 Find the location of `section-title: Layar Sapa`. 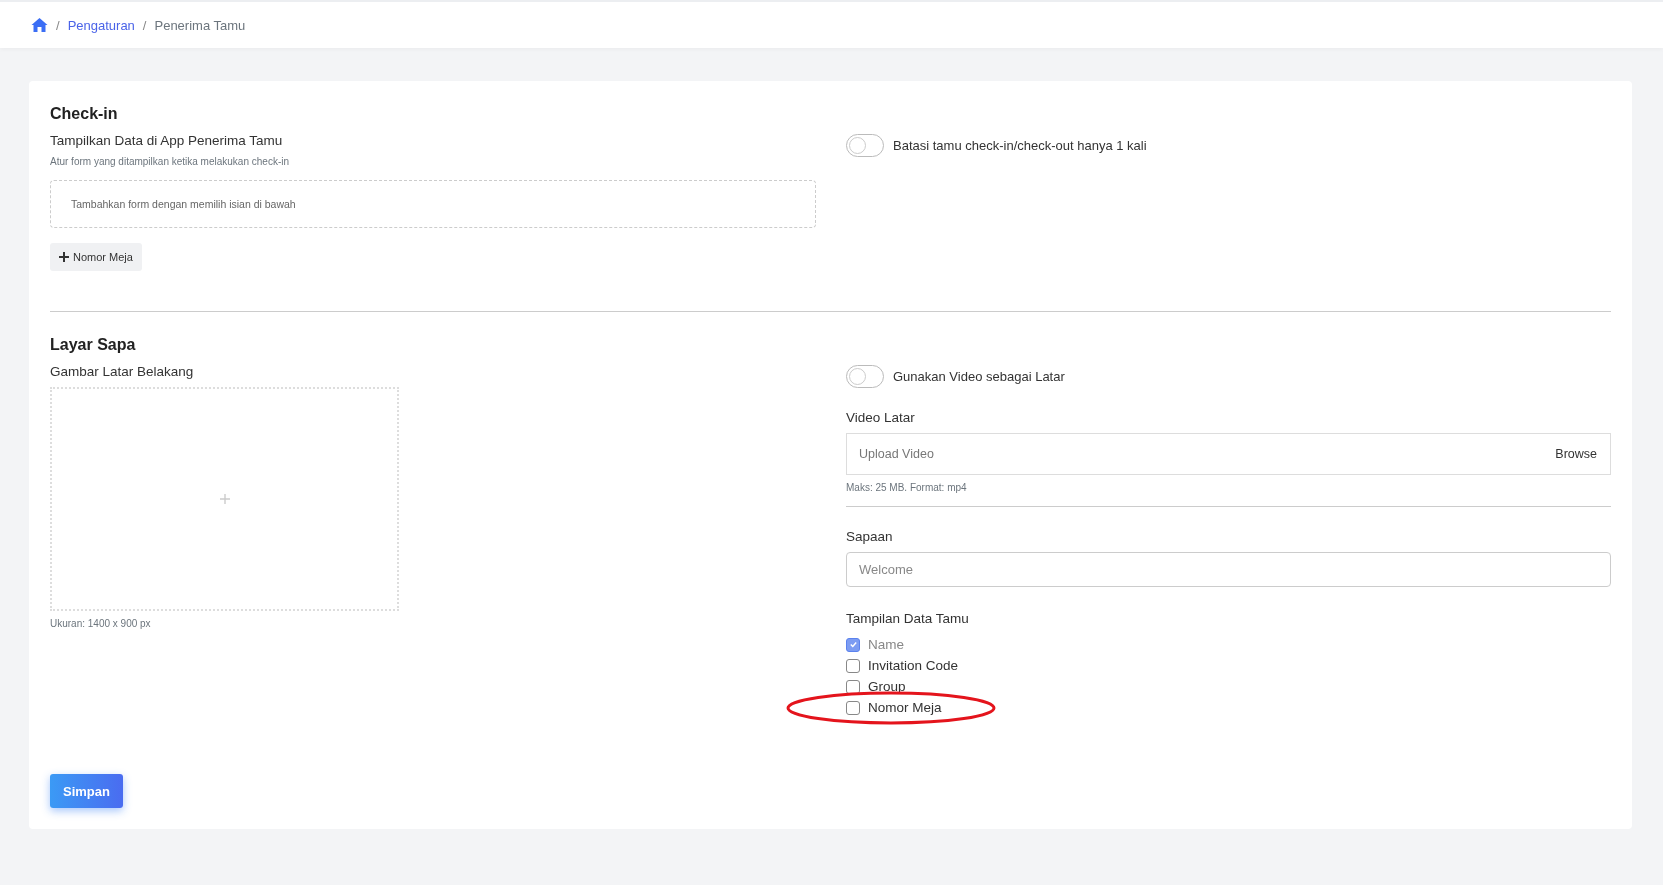

section-title: Layar Sapa is located at coordinates (93, 345).